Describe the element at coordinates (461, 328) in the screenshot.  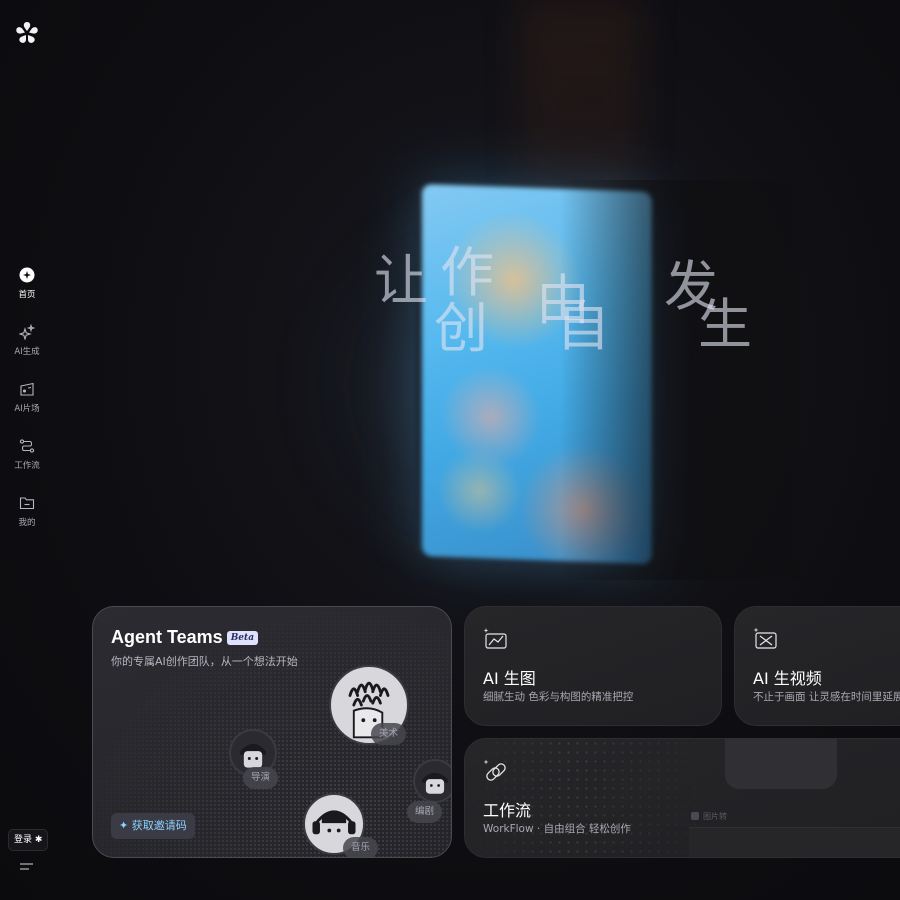
I see `slogan-char: 创` at that location.